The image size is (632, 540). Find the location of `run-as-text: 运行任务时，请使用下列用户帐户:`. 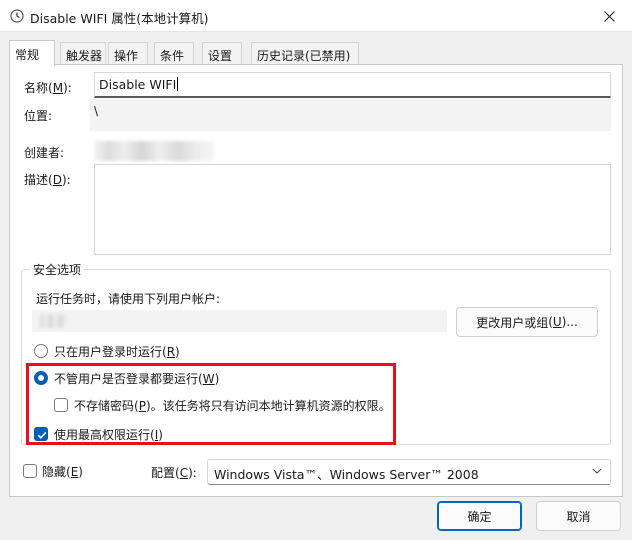

run-as-text: 运行任务时，请使用下列用户帐户: is located at coordinates (128, 299).